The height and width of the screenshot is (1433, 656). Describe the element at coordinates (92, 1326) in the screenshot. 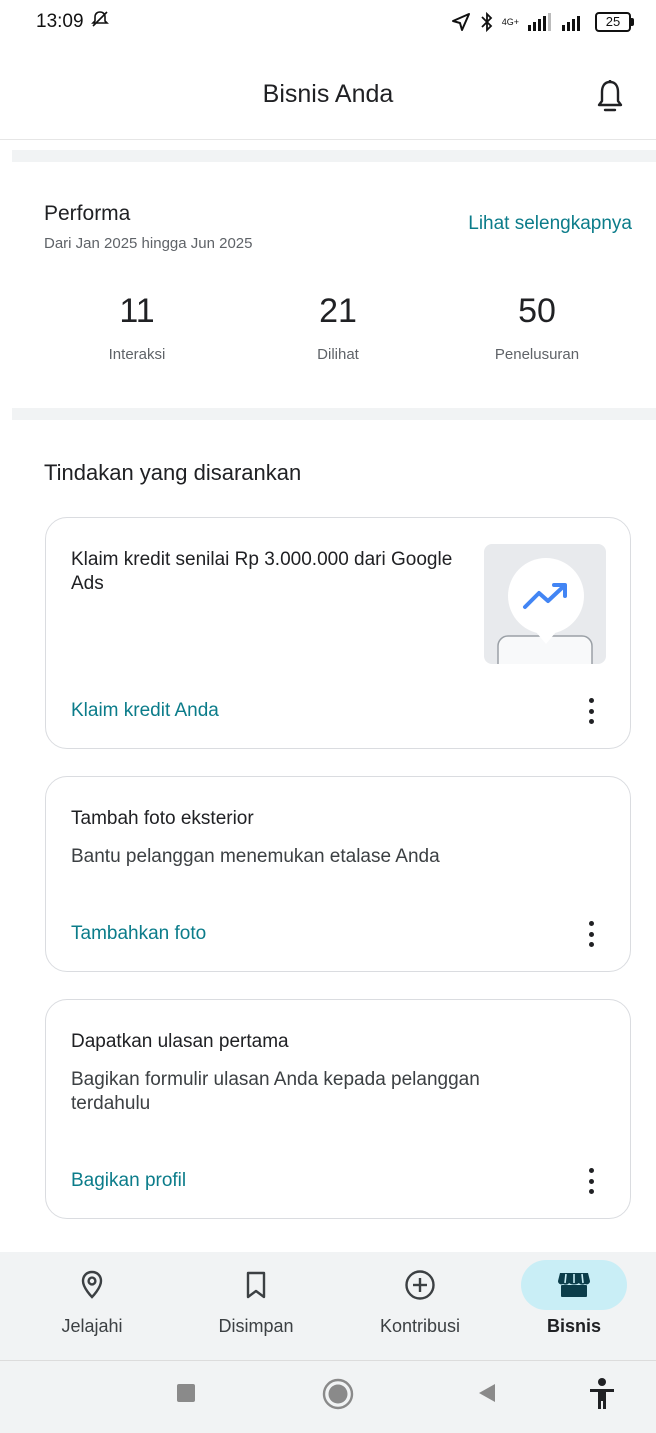

I see `nav-label: Jelajahi` at that location.